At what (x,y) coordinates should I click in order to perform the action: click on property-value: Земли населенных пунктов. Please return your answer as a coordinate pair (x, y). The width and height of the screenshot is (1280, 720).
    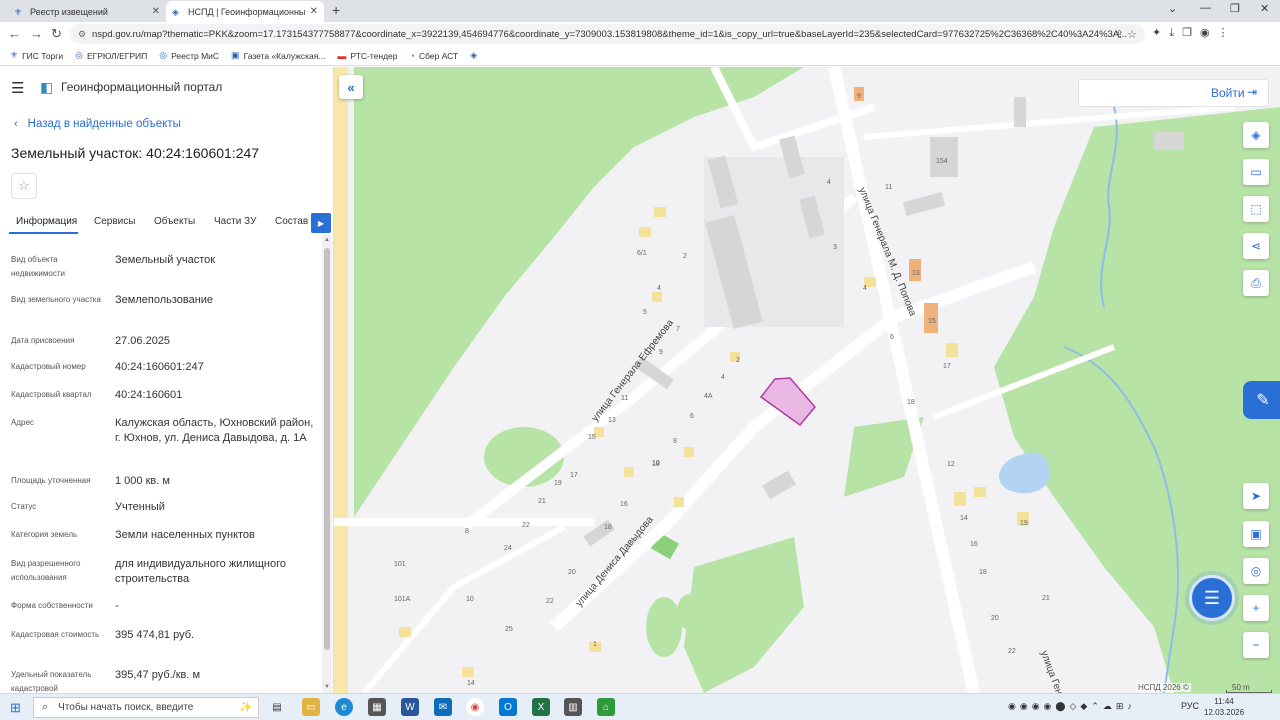
    Looking at the image, I should click on (185, 535).